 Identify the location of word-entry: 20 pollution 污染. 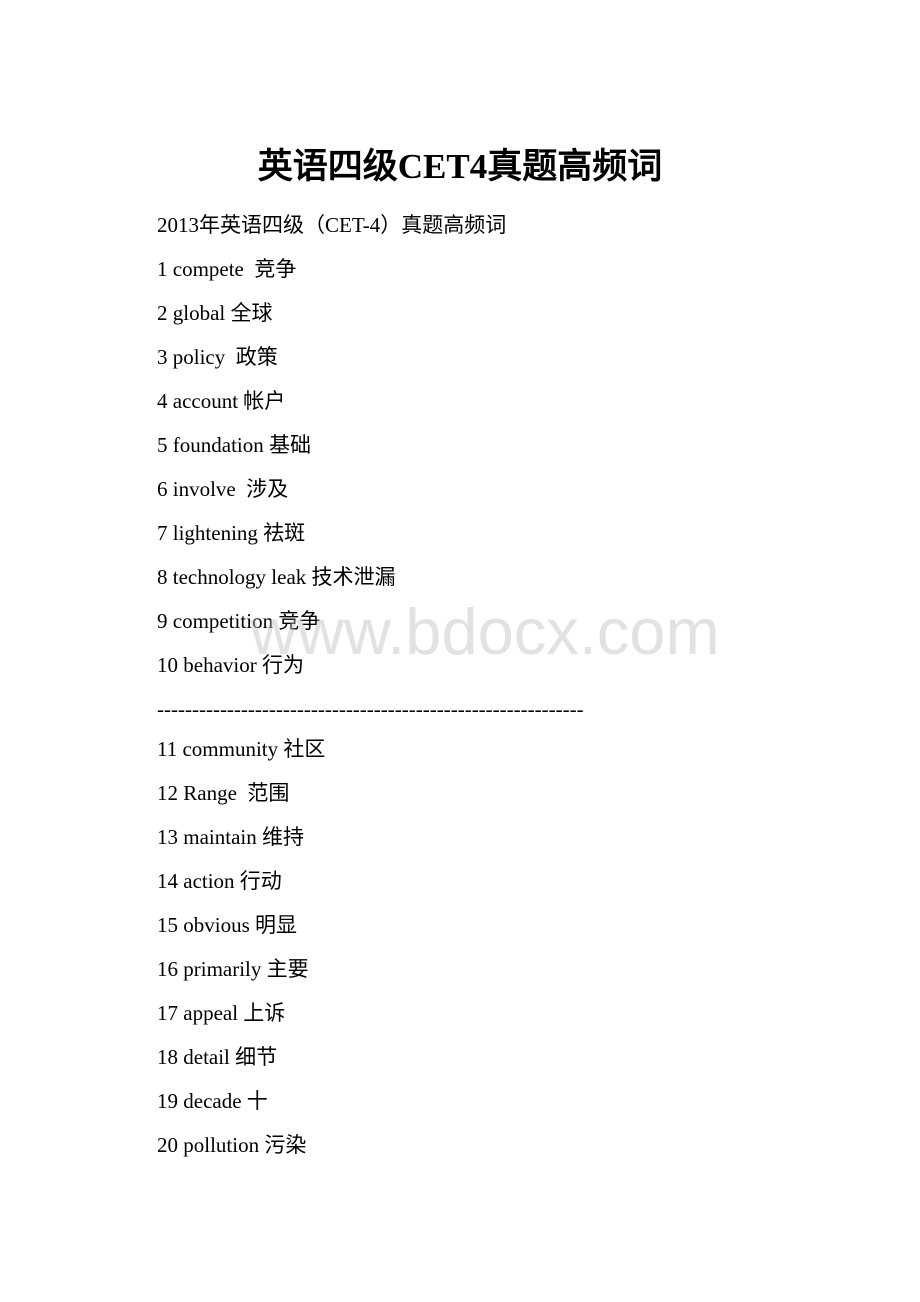
(232, 1145).